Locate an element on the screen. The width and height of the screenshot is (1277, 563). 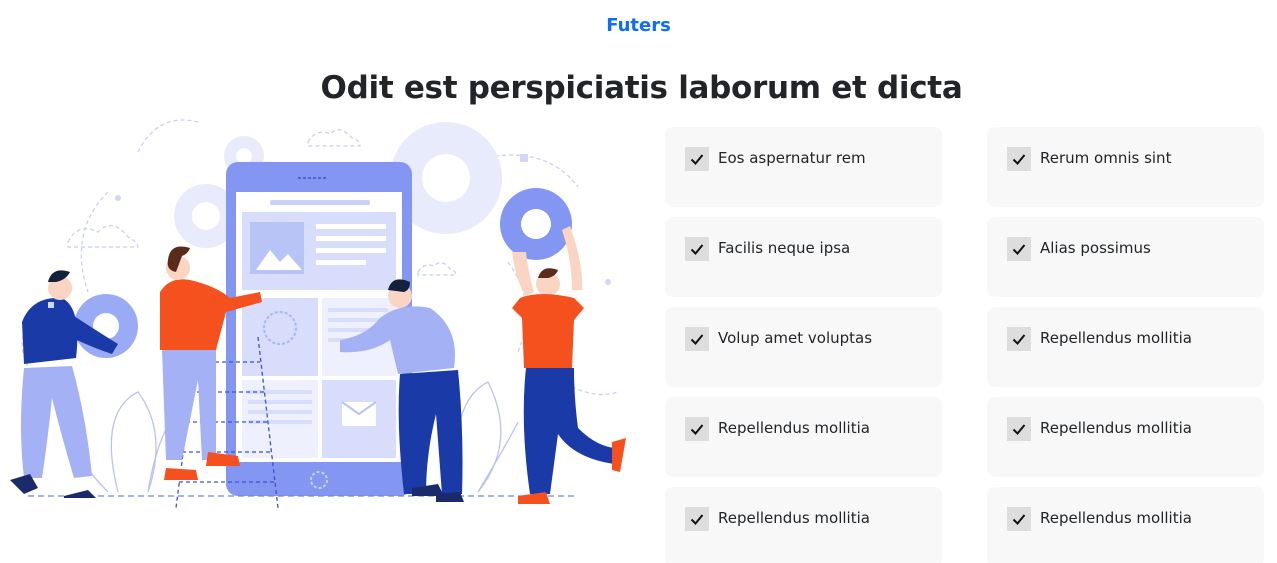
feature-label: Volup amet voluptas is located at coordinates (795, 338).